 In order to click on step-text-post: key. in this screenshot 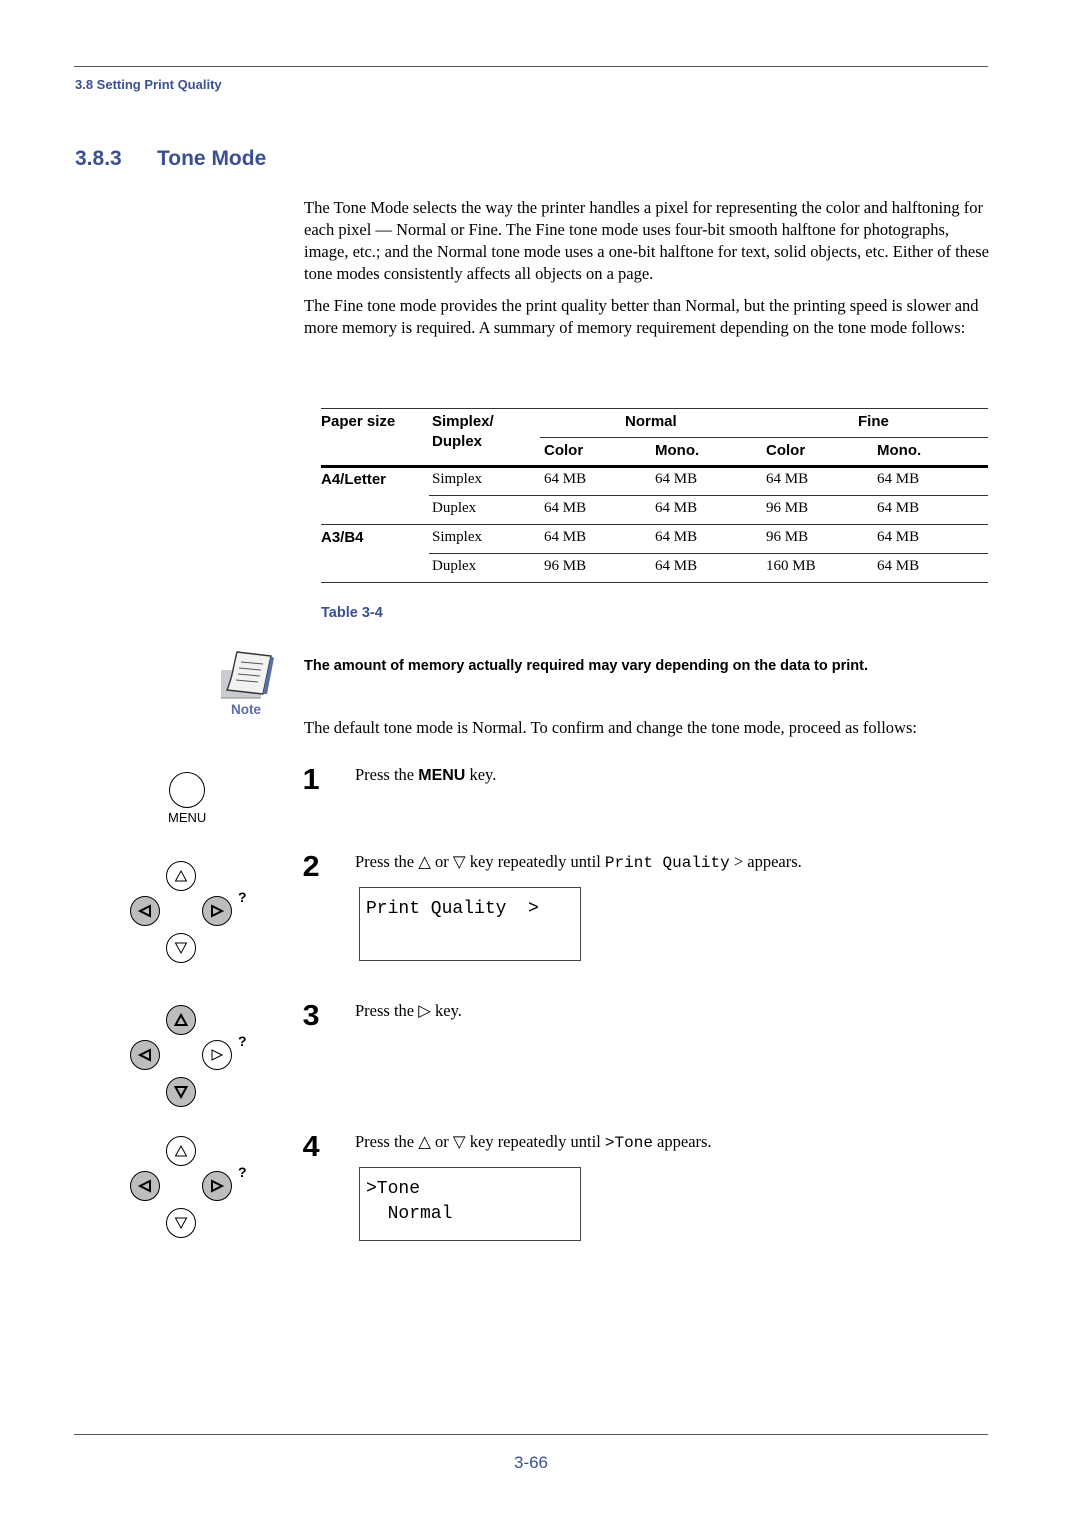, I will do `click(481, 774)`.